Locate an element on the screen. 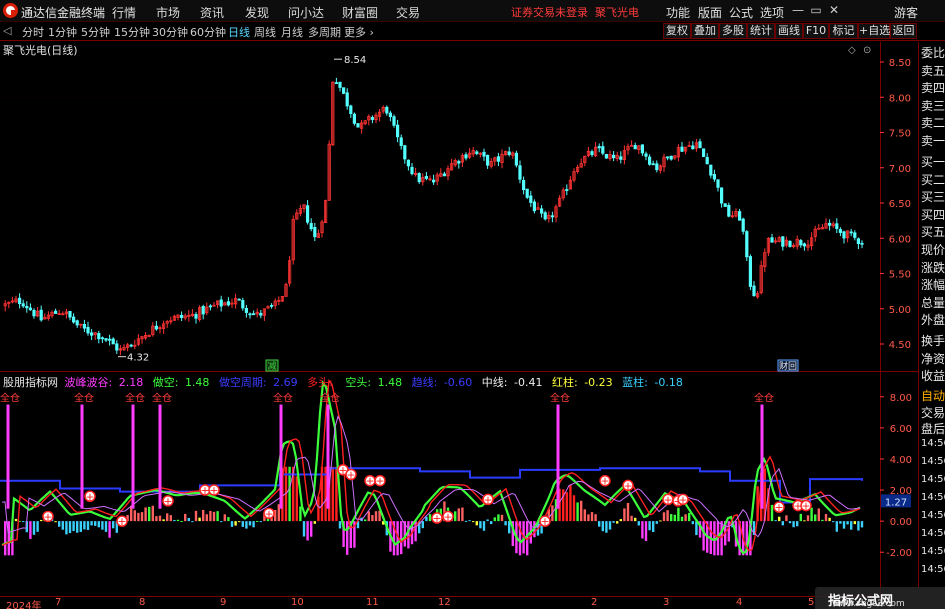 This screenshot has width=945, height=609. quote-item: 卖三 is located at coordinates (933, 105).